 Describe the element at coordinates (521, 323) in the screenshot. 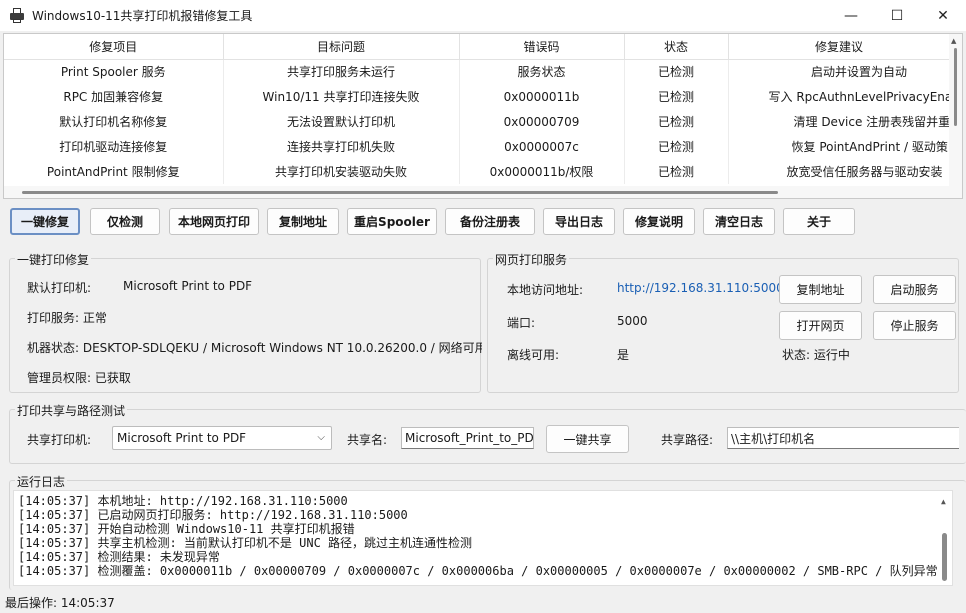

I see `port-label: 端口:` at that location.